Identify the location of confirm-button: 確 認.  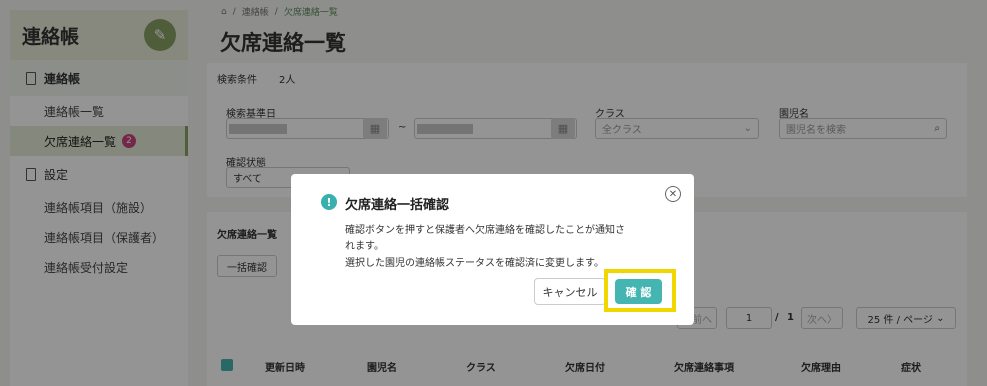
(638, 291).